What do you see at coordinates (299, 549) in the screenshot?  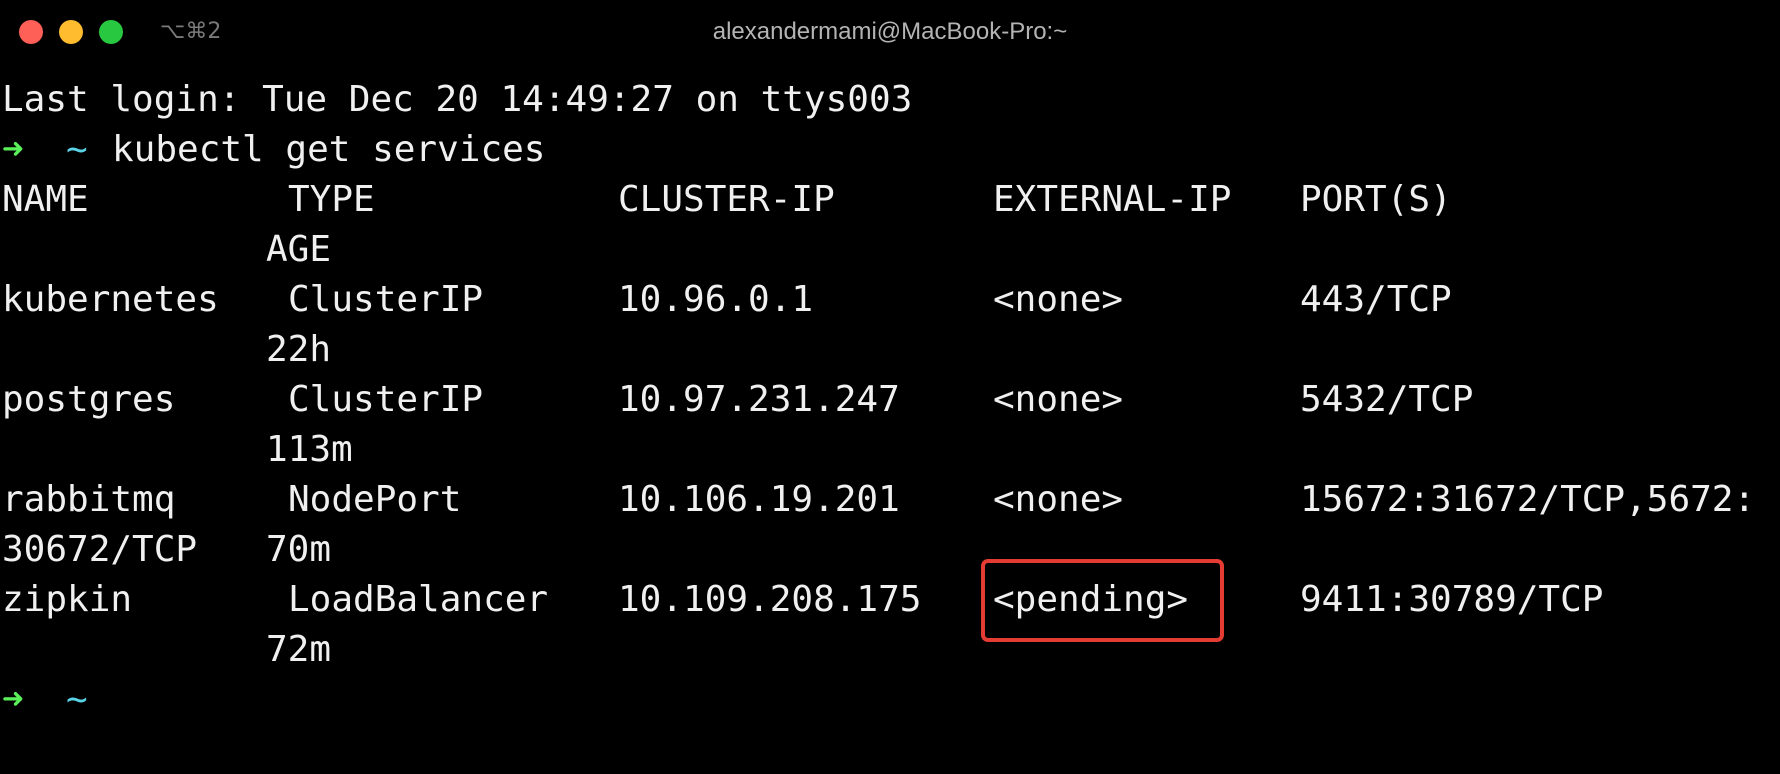 I see `service-age: 70m` at bounding box center [299, 549].